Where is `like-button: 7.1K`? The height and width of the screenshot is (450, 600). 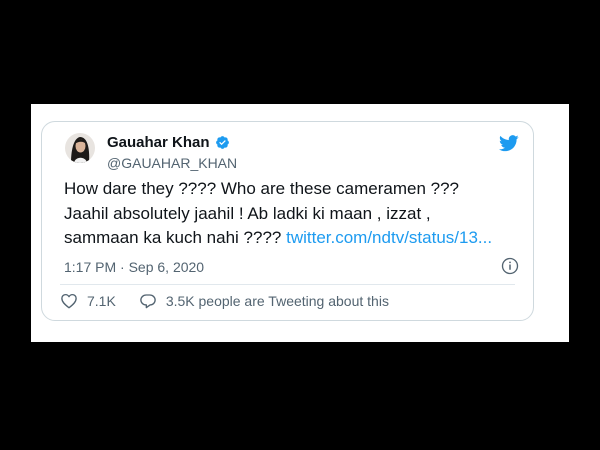 like-button: 7.1K is located at coordinates (88, 301).